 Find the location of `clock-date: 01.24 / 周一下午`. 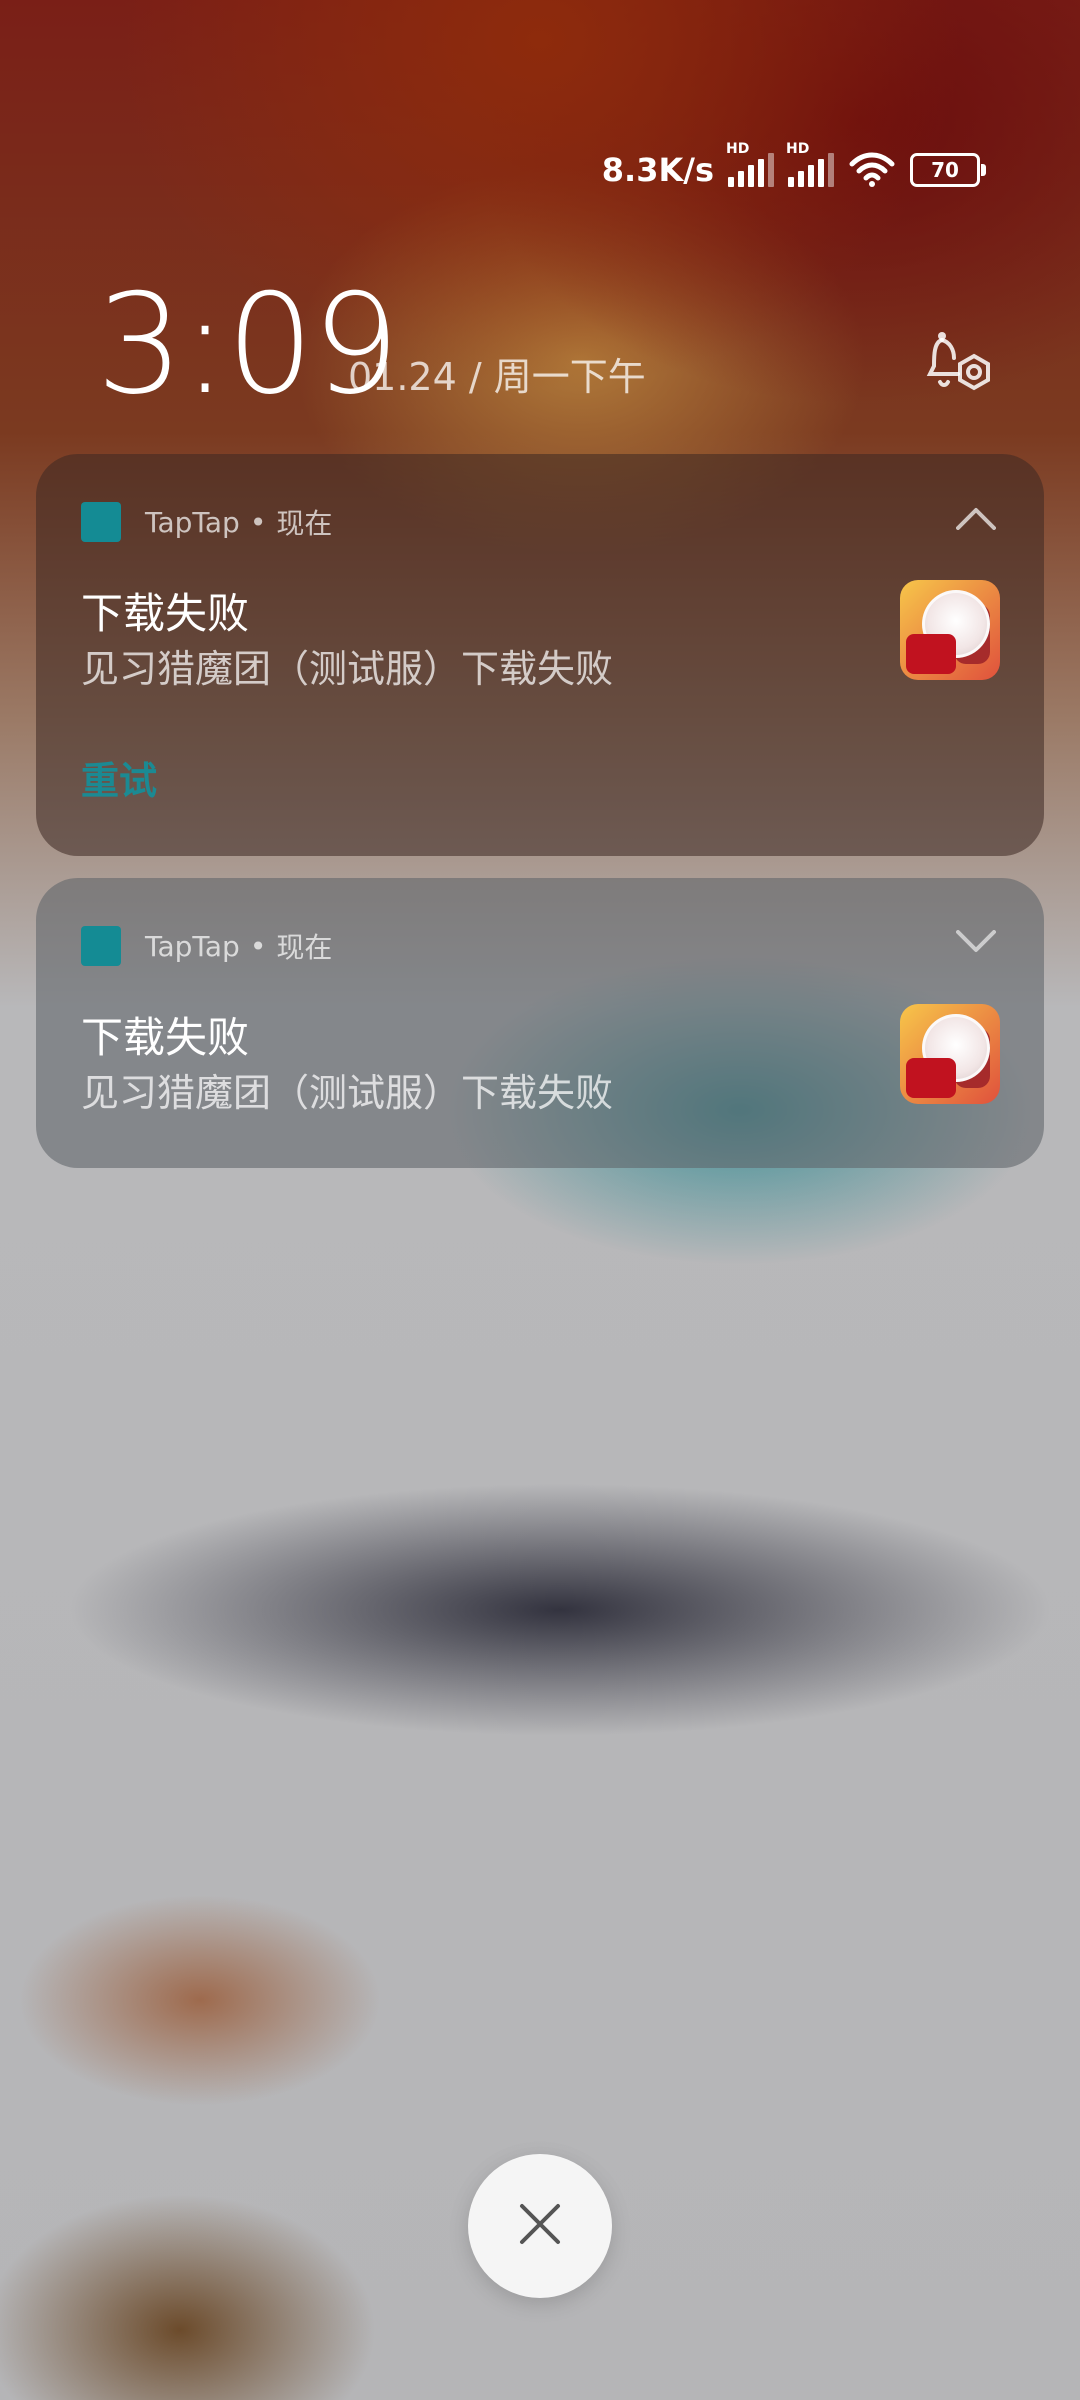

clock-date: 01.24 / 周一下午 is located at coordinates (497, 377).